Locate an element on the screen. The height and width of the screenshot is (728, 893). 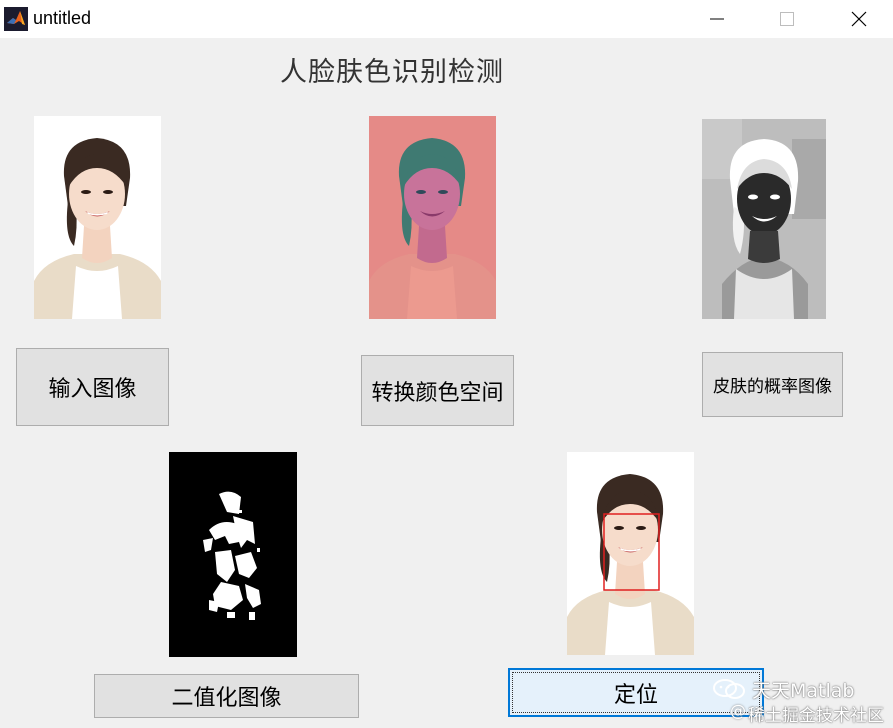
window-title: untitled is located at coordinates (62, 18).